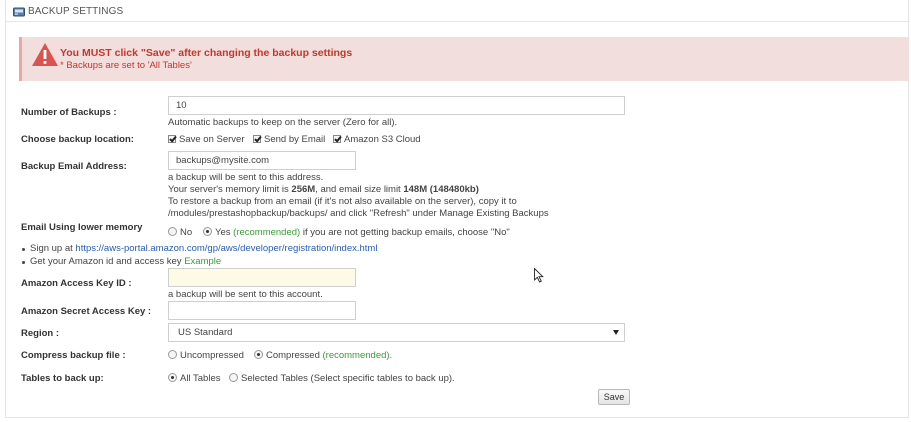 The height and width of the screenshot is (422, 911). I want to click on compressed-option: Compressed (recommended)., so click(323, 355).